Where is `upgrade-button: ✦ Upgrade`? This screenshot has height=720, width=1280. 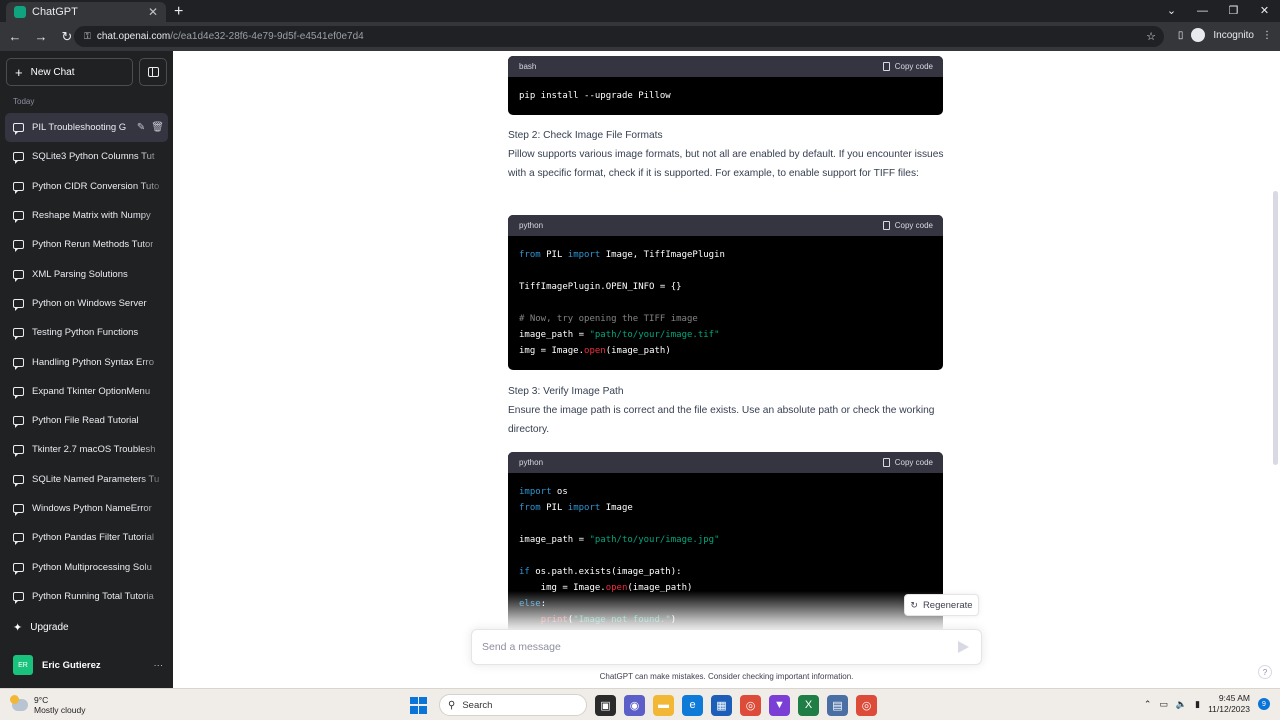
upgrade-button: ✦ Upgrade is located at coordinates (41, 627).